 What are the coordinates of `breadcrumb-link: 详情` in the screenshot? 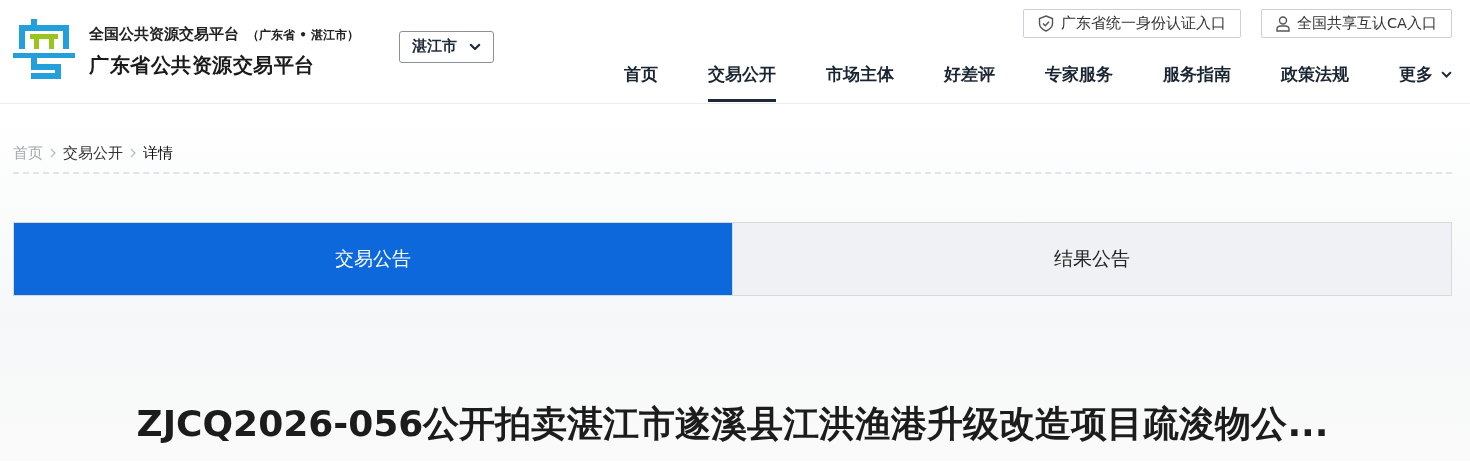 It's located at (158, 153).